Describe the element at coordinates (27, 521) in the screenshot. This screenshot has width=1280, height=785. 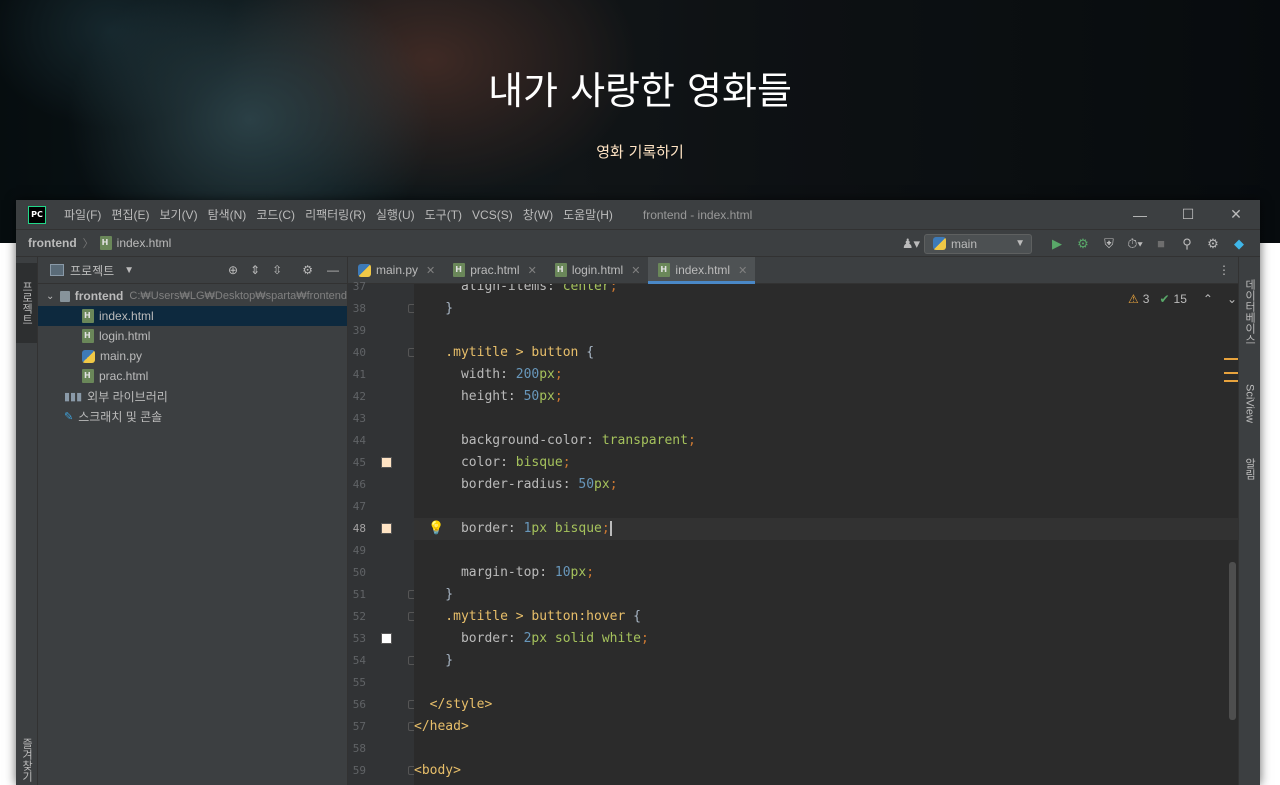
I see `left-tool-strip: 프로젝트 즐겨찾기` at that location.